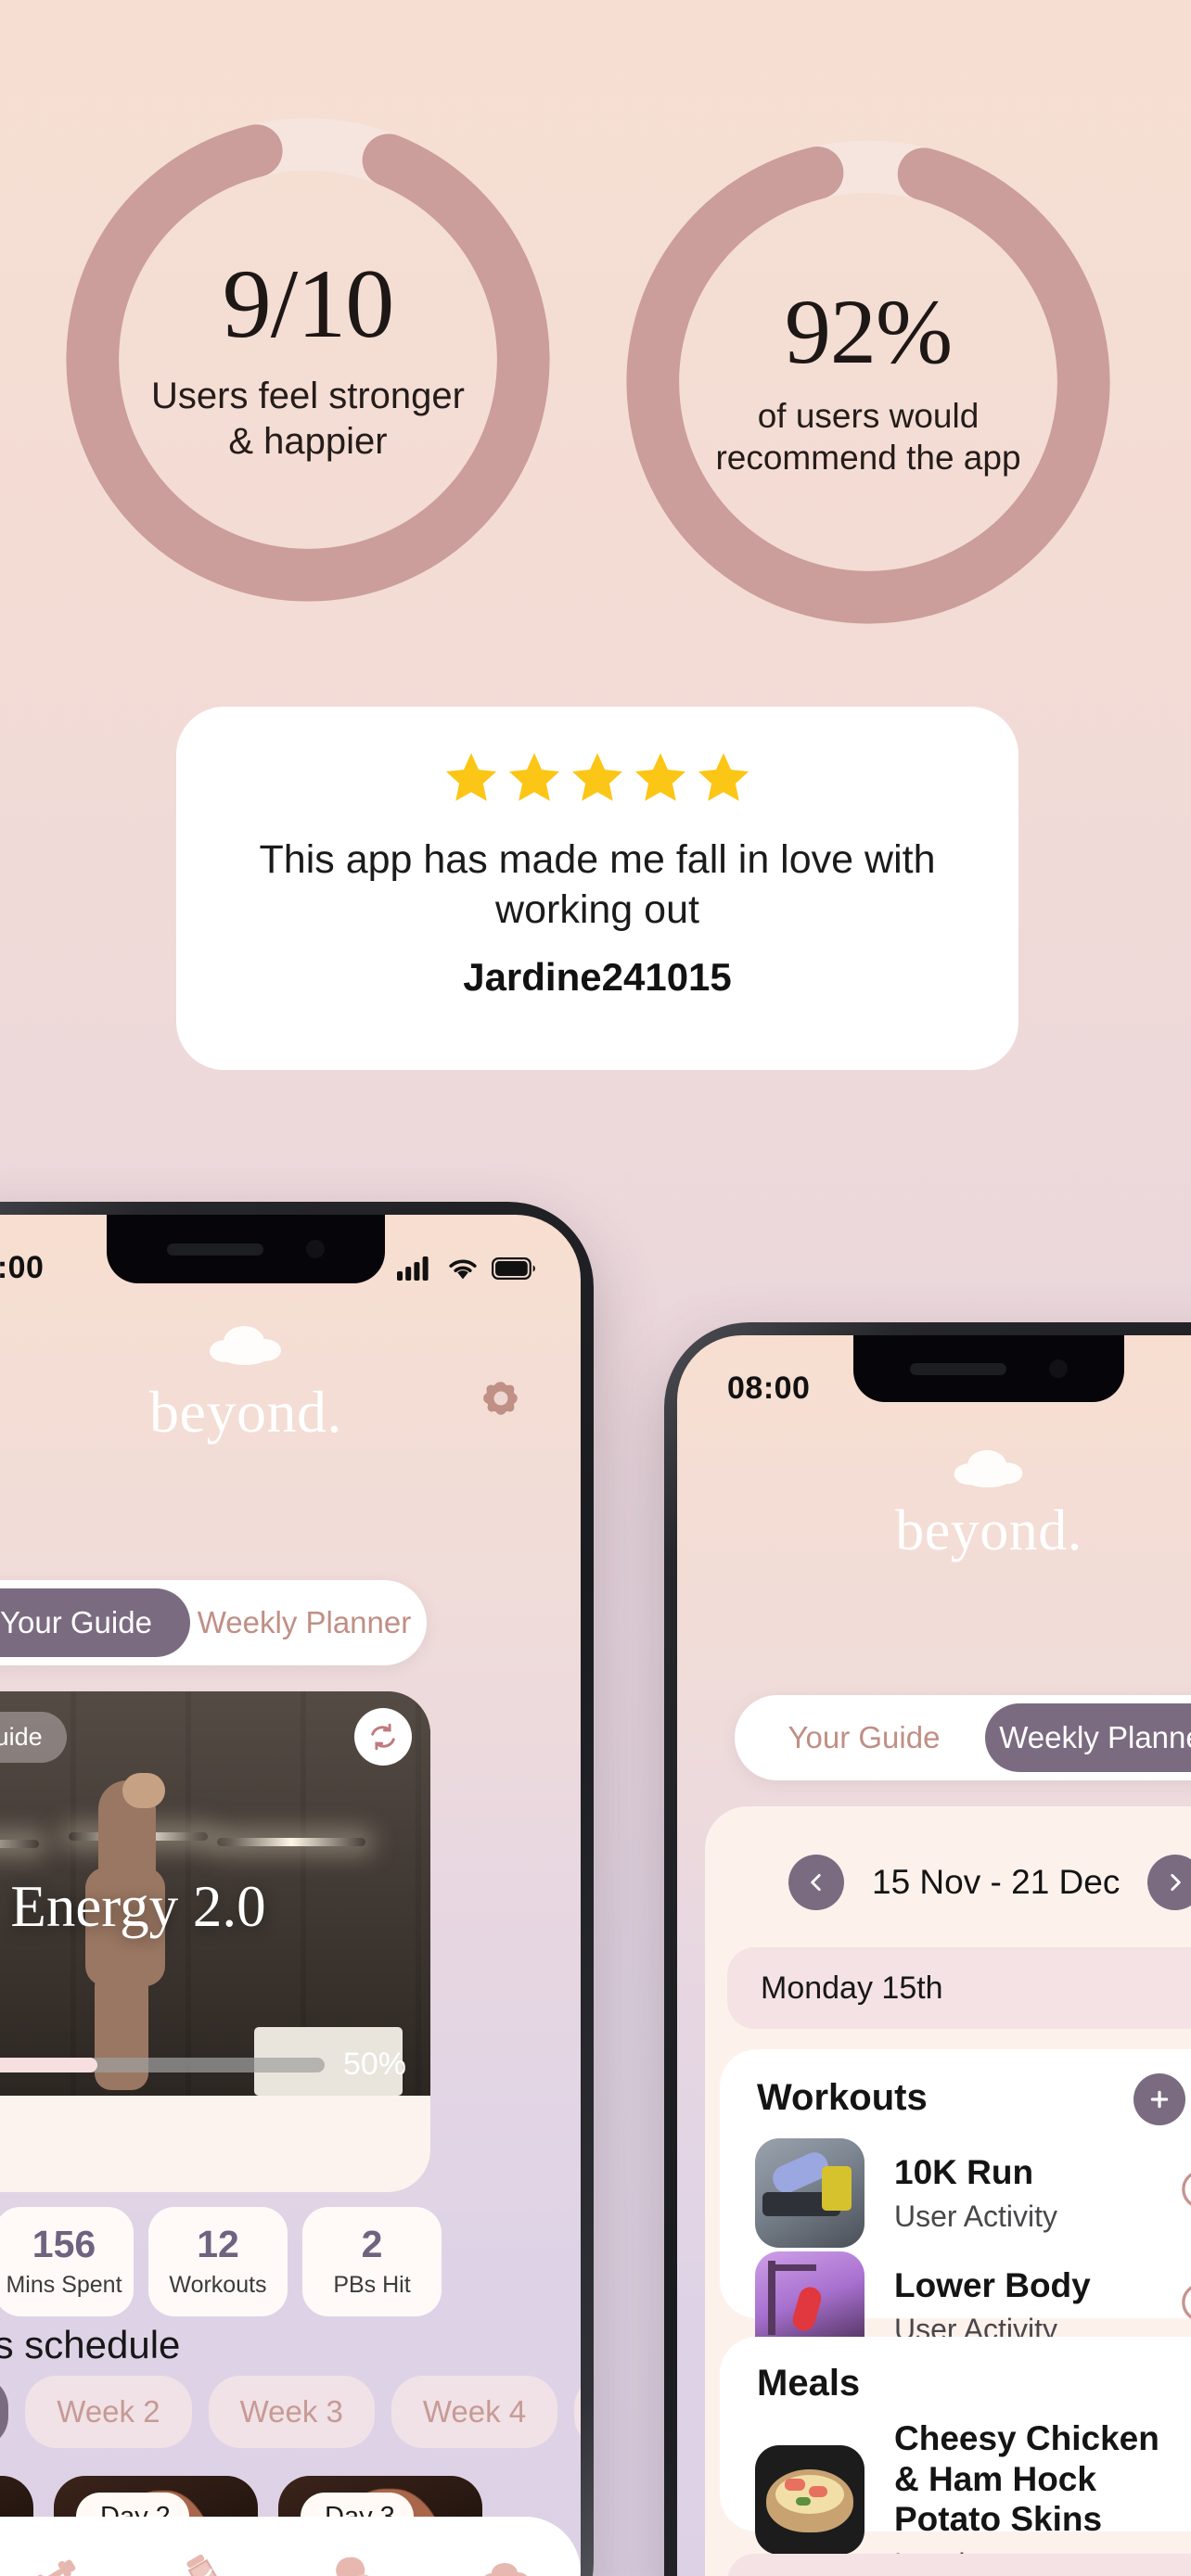 The image size is (1191, 2576). What do you see at coordinates (353, 2567) in the screenshot?
I see `chat-icon` at bounding box center [353, 2567].